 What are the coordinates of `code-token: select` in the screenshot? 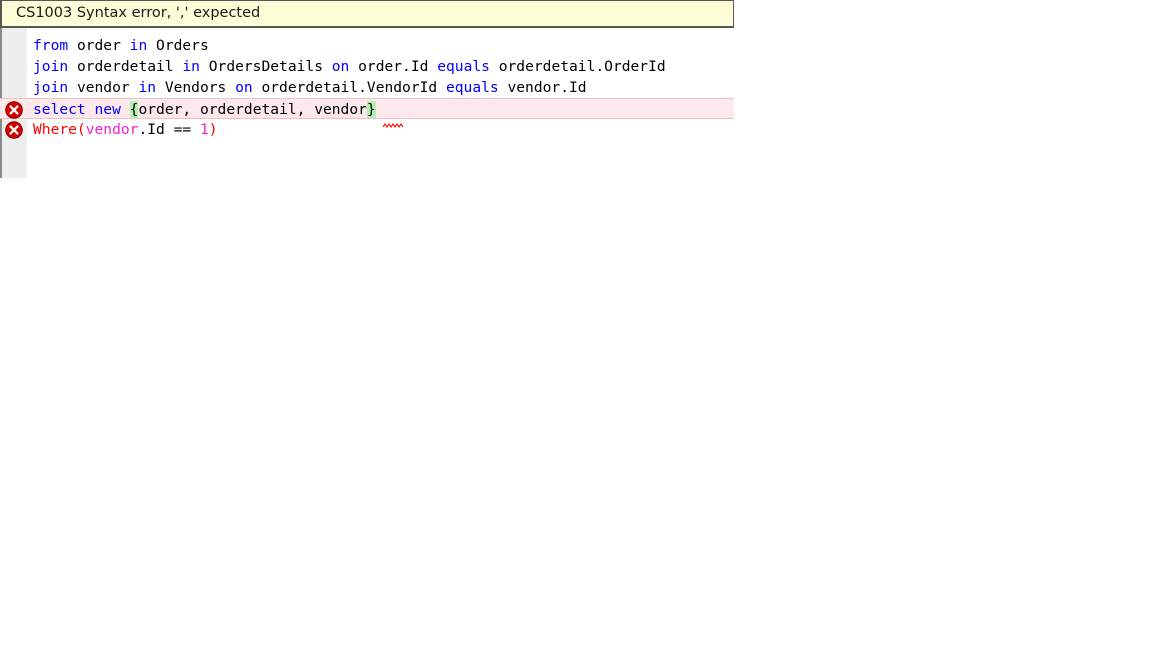 It's located at (59, 109).